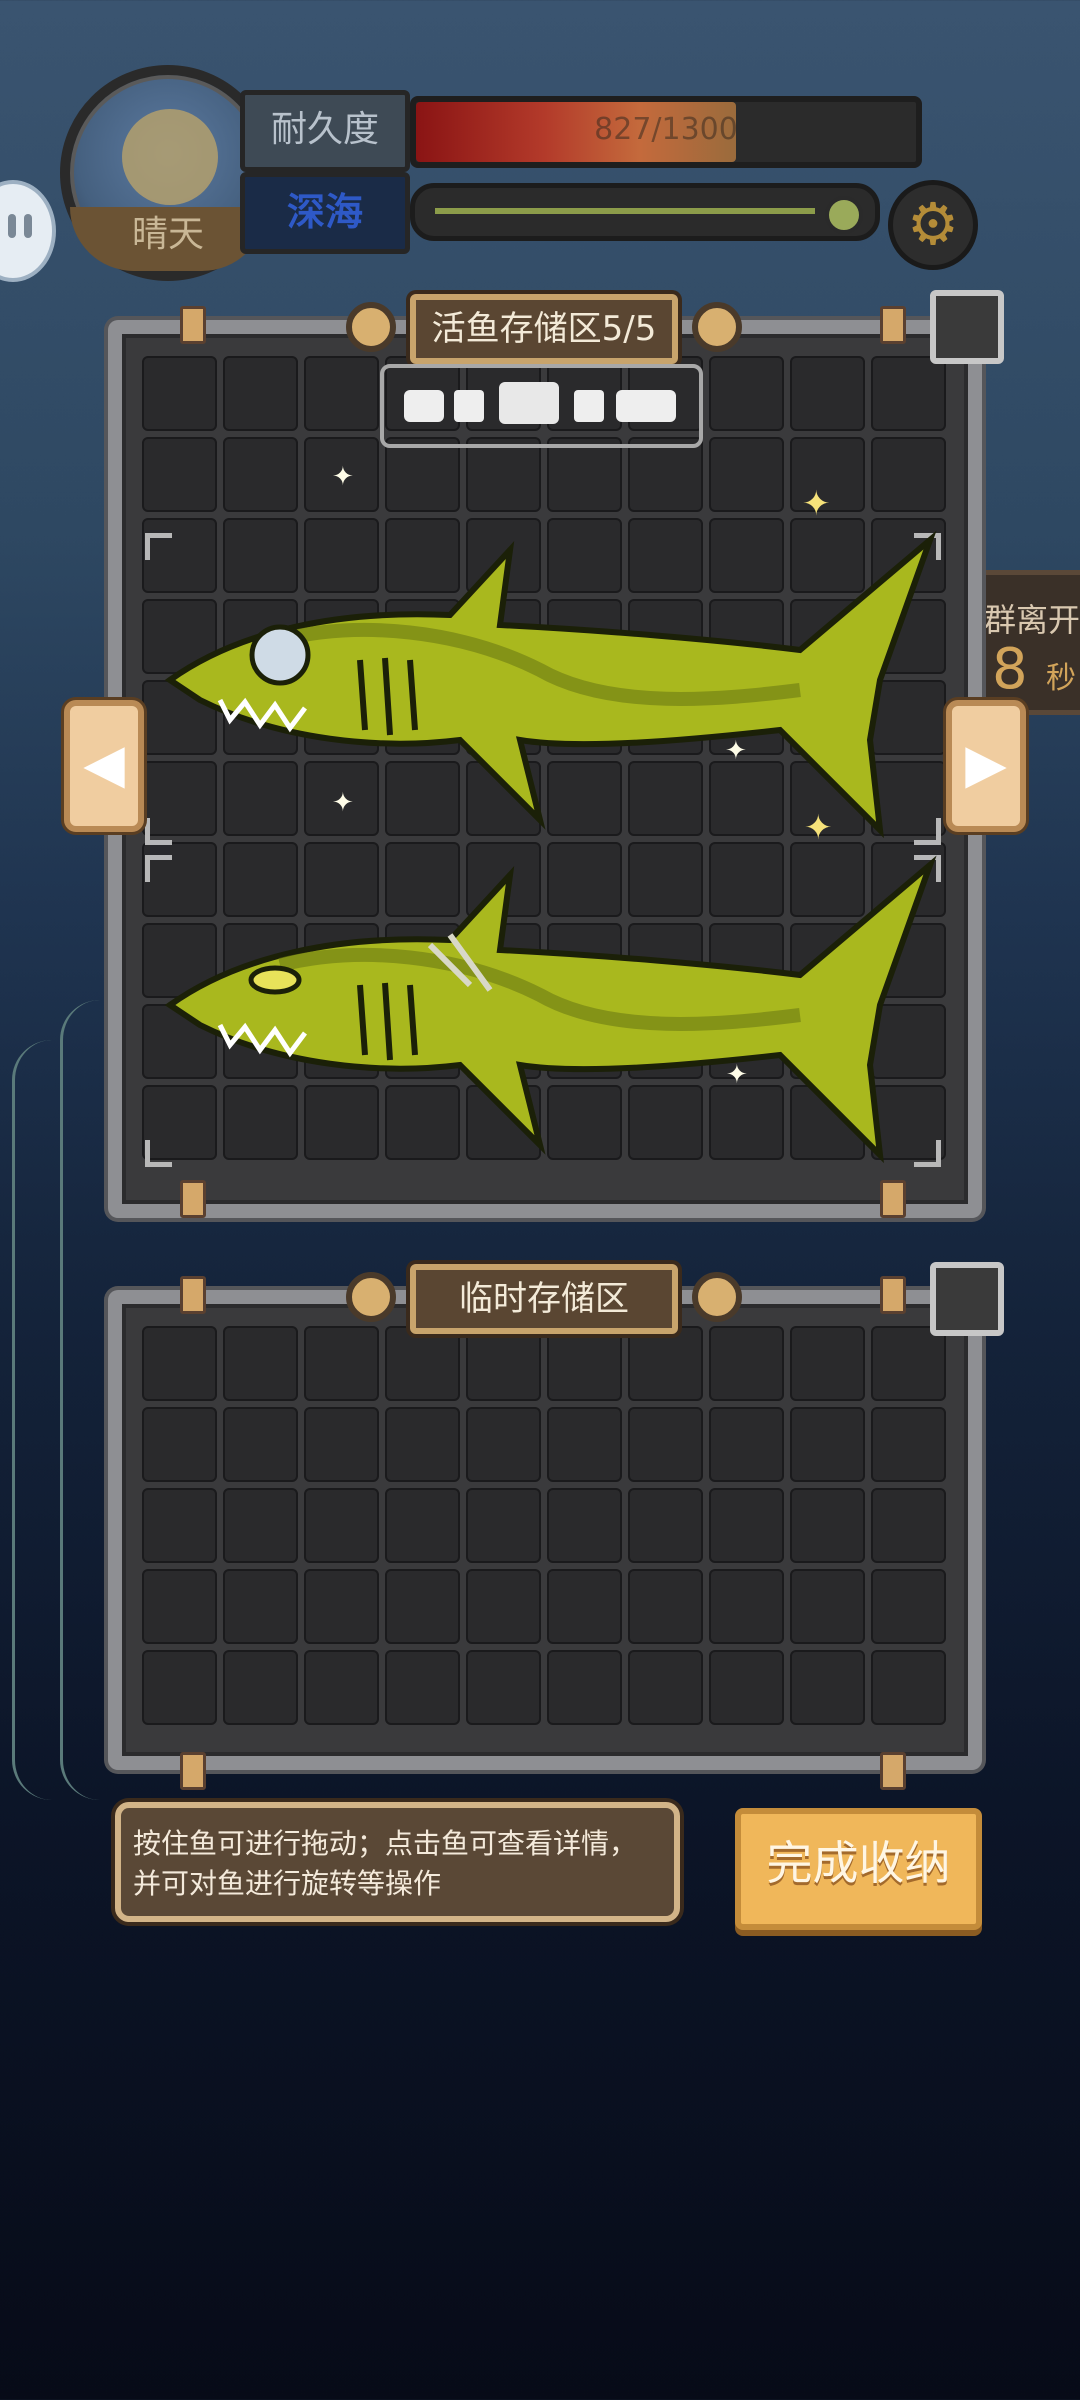 Image resolution: width=1080 pixels, height=2400 pixels. I want to click on weather-label: 晴天, so click(168, 239).